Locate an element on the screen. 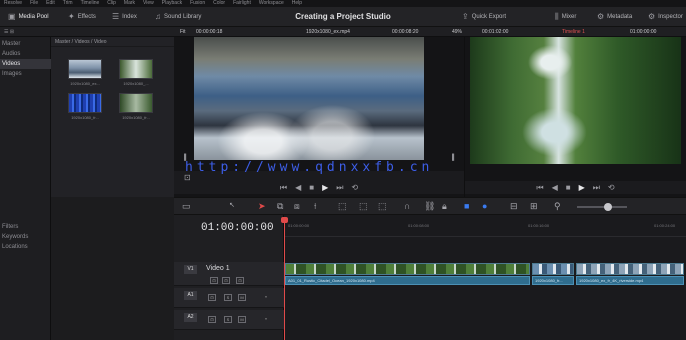 The width and height of the screenshot is (686, 340). track-id: A2 is located at coordinates (190, 317).